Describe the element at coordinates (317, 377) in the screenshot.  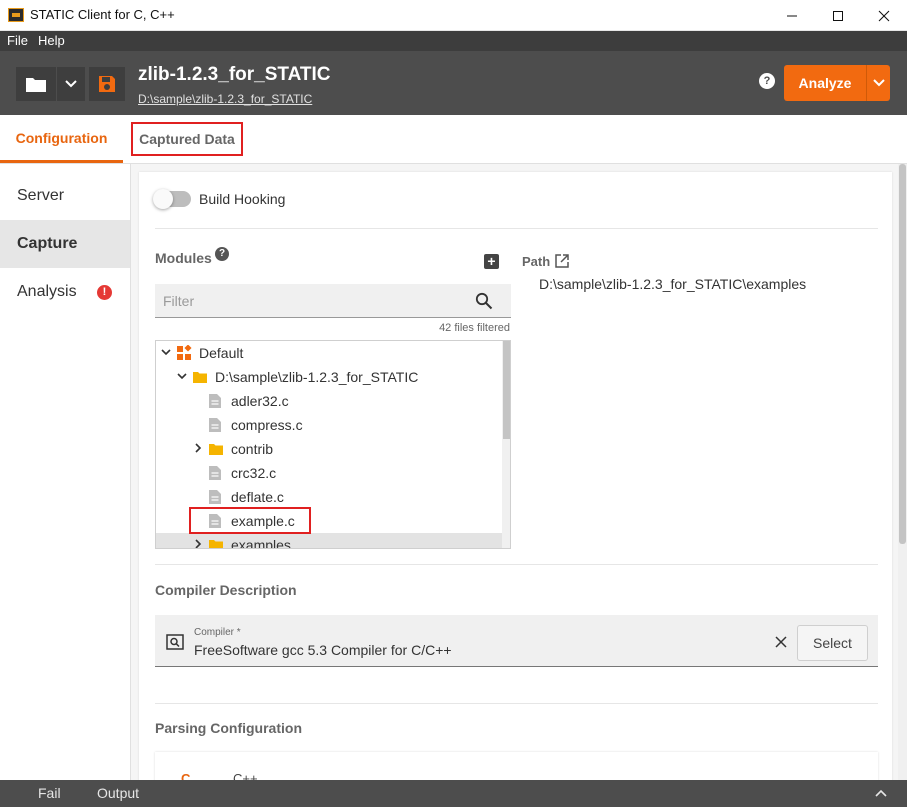
I see `tree-item-label: D:\sample\zlib-1.2.3_for_STATIC` at that location.